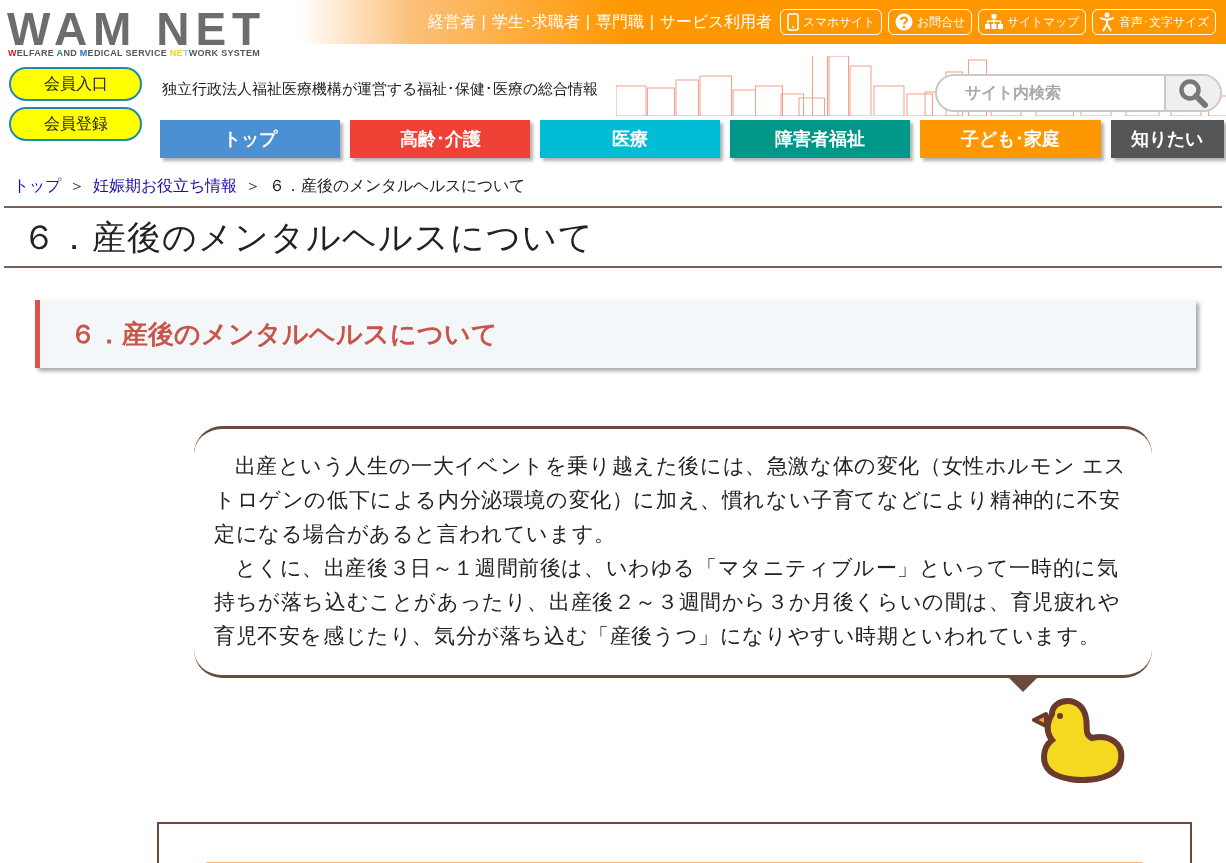 The image size is (1226, 863). What do you see at coordinates (1050, 93) in the screenshot?
I see `search-field: サイト内検索` at bounding box center [1050, 93].